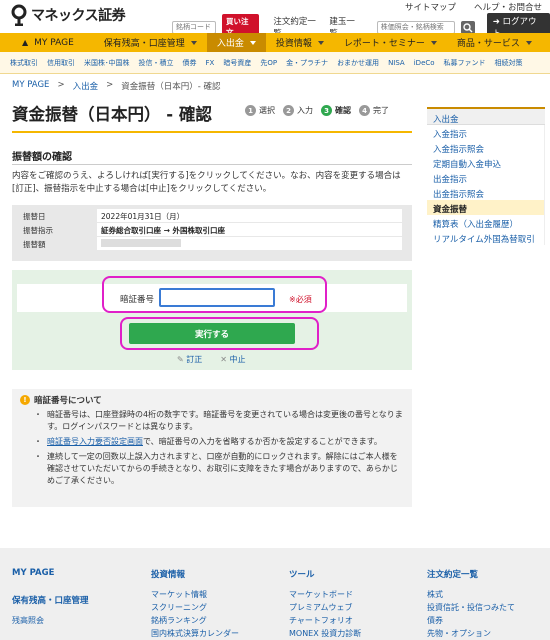 Image resolution: width=550 pixels, height=640 pixels. What do you see at coordinates (485, 192) in the screenshot?
I see `sidebar-item: 出金指示照会` at bounding box center [485, 192].